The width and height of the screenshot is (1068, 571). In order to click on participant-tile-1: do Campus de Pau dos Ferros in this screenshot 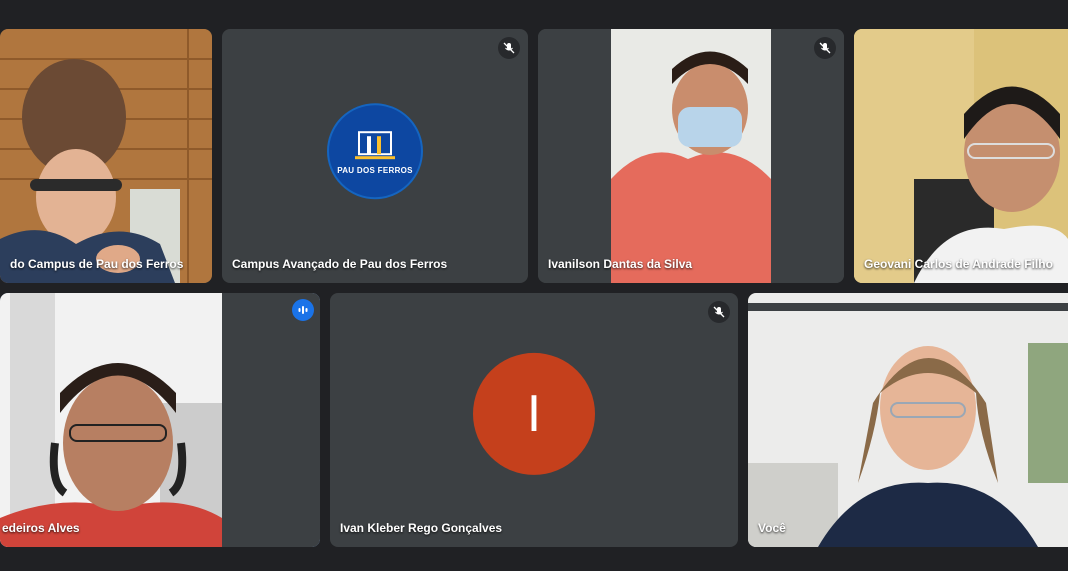, I will do `click(106, 156)`.